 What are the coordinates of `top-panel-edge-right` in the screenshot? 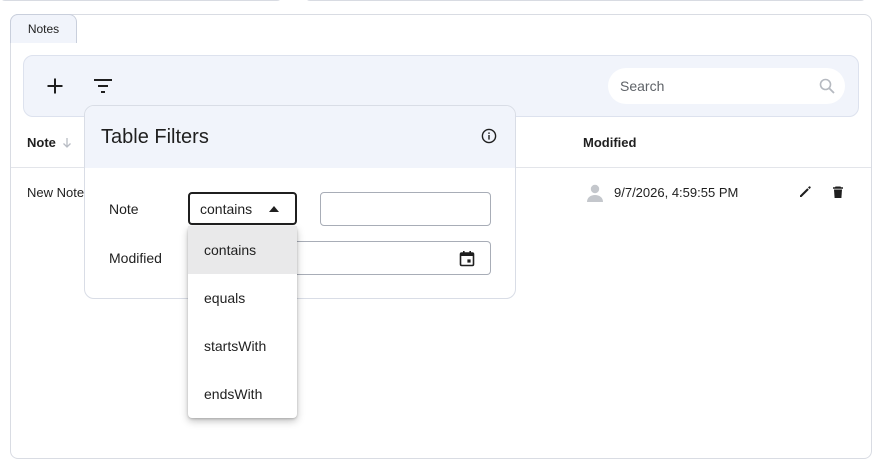 It's located at (585, 0).